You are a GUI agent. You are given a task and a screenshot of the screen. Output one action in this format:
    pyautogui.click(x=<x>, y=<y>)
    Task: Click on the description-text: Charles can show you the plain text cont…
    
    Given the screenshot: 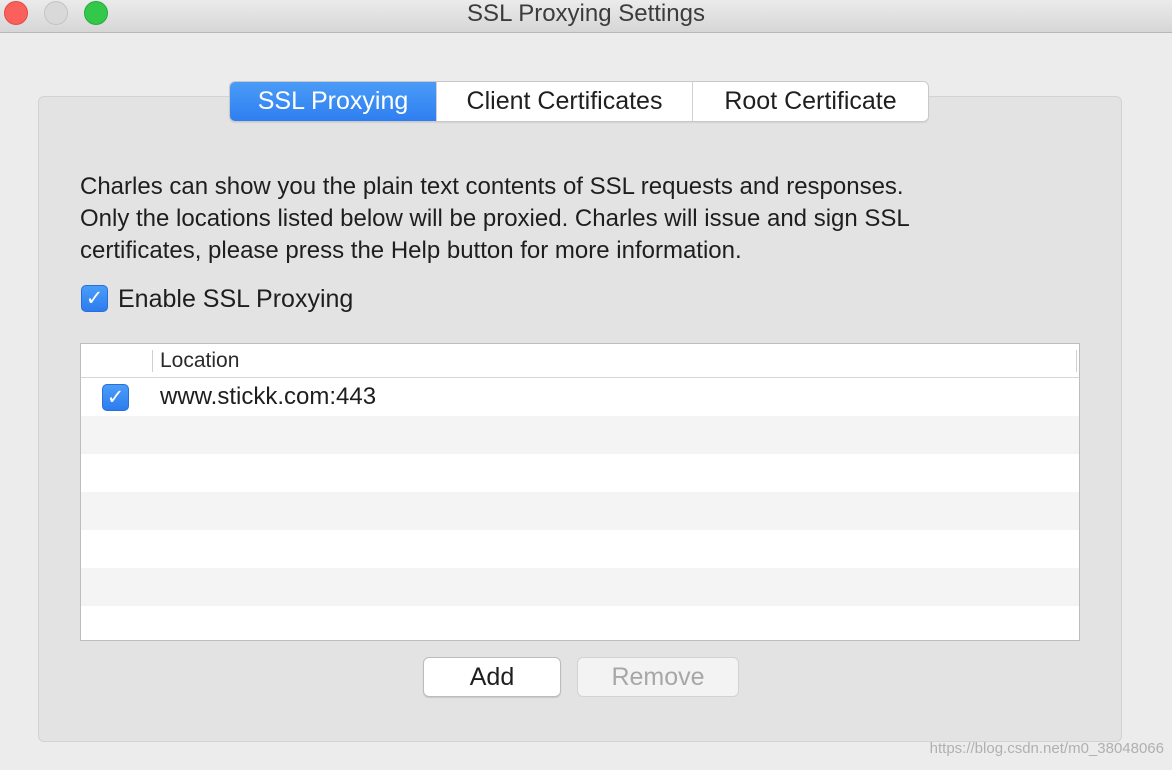 What is the action you would take?
    pyautogui.click(x=580, y=219)
    